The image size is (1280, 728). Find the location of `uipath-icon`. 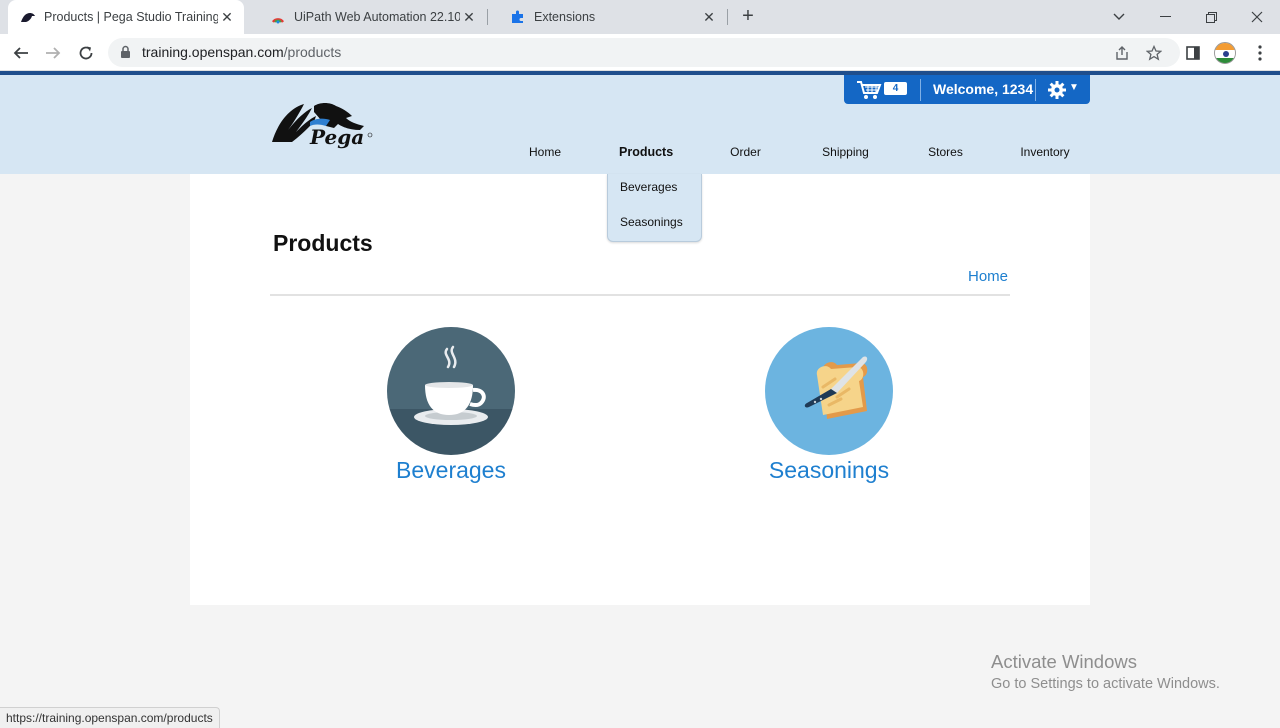

uipath-icon is located at coordinates (278, 17).